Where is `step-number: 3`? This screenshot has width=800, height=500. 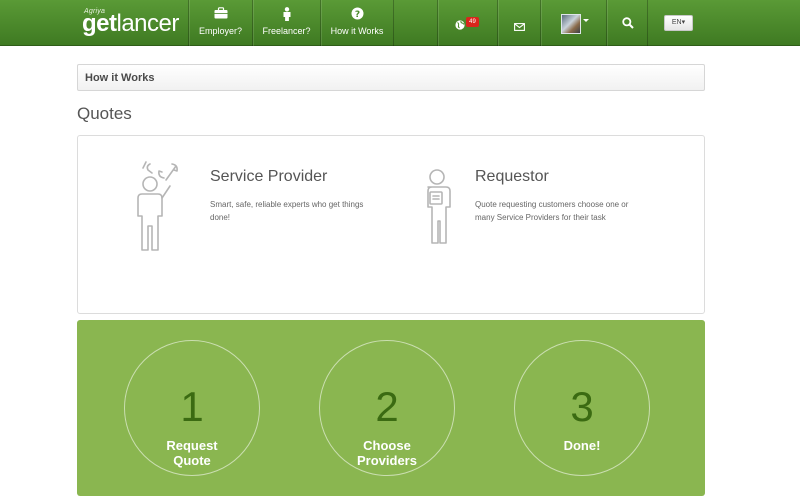 step-number: 3 is located at coordinates (582, 406).